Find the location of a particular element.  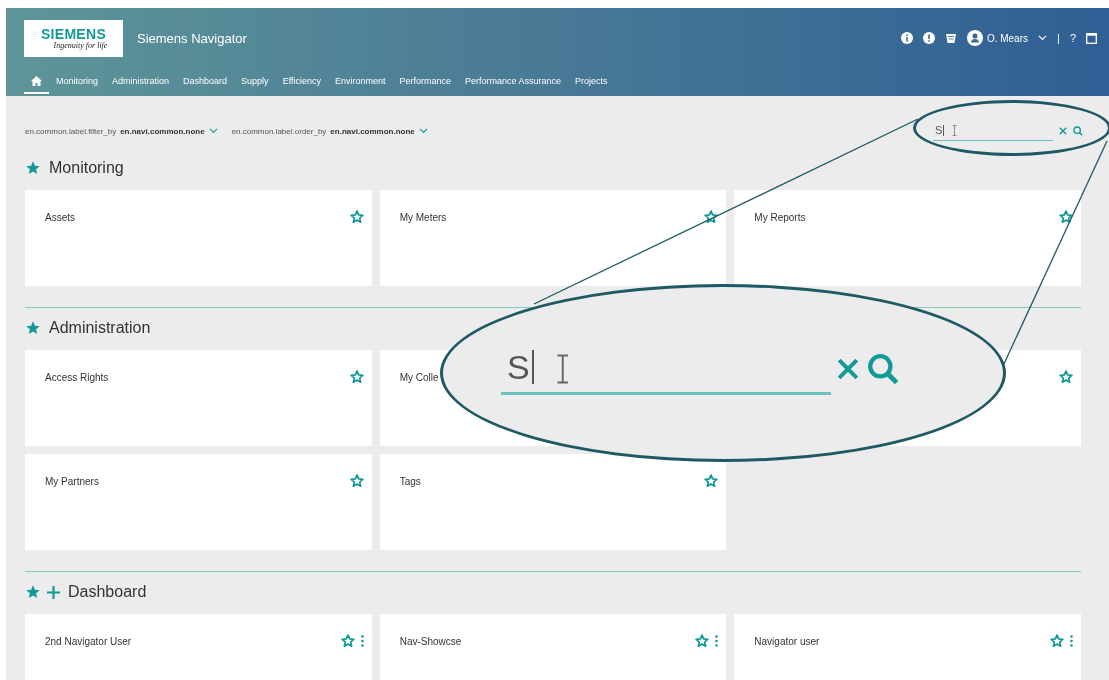

tile-card: Navigator user is located at coordinates (907, 647).